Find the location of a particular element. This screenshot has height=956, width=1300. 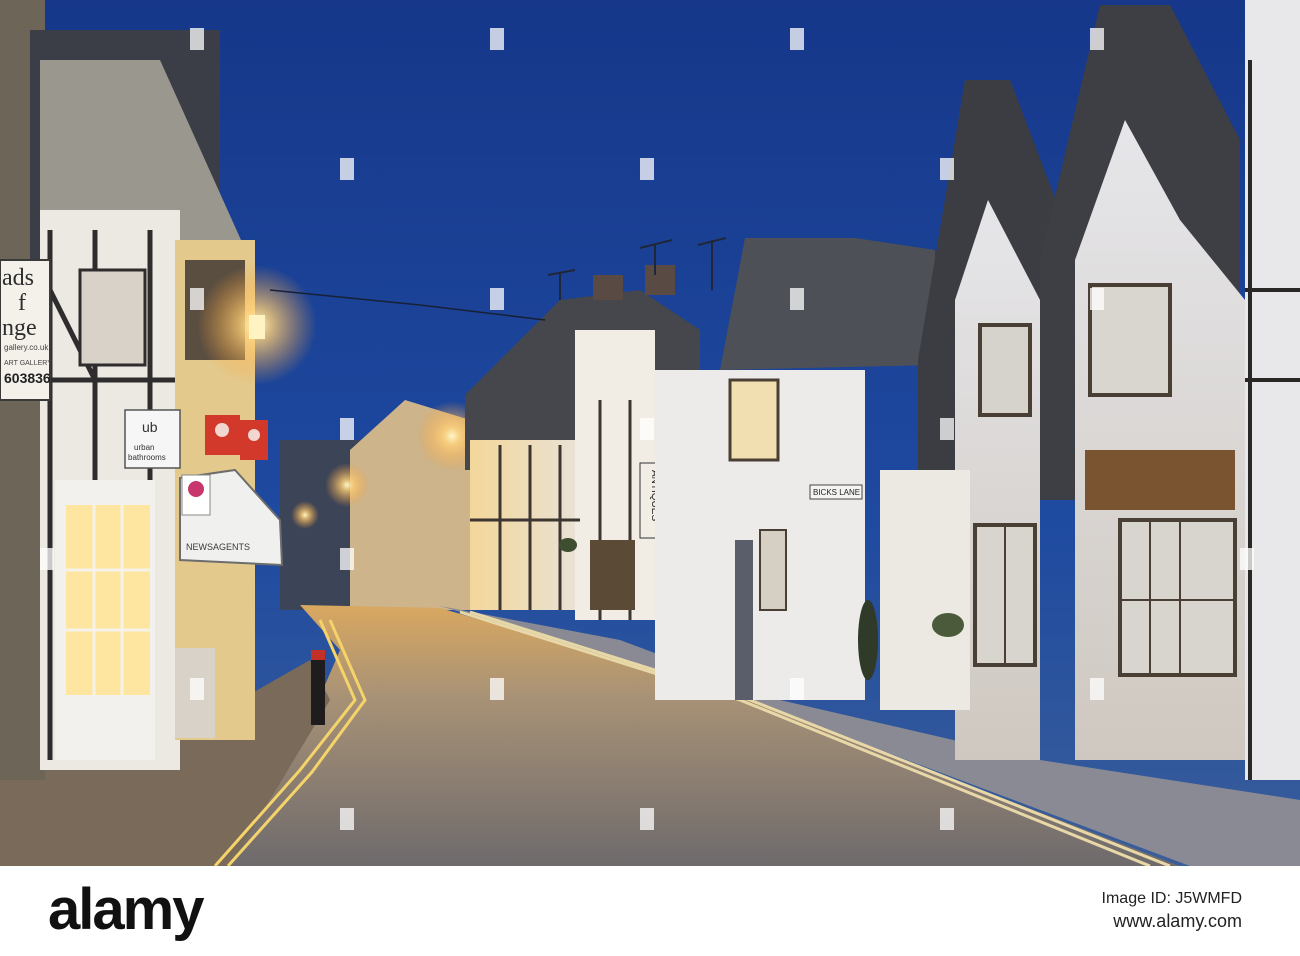

centre-door is located at coordinates (744, 620).